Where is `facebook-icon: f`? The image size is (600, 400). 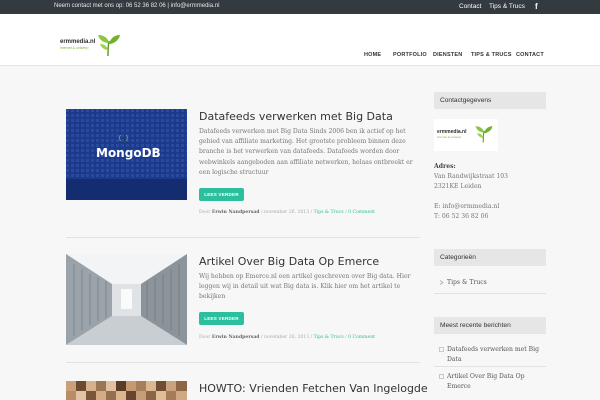 facebook-icon: f is located at coordinates (536, 6).